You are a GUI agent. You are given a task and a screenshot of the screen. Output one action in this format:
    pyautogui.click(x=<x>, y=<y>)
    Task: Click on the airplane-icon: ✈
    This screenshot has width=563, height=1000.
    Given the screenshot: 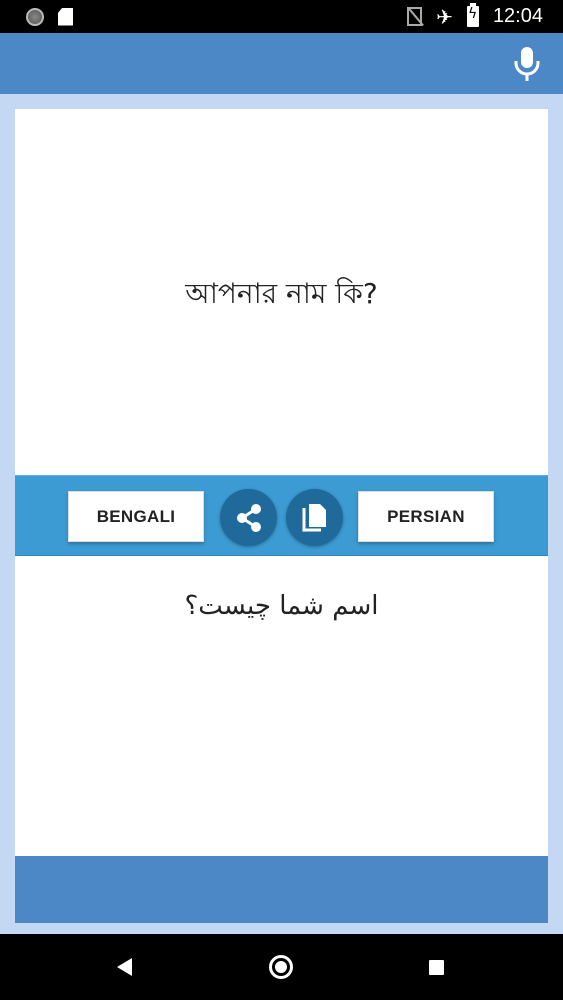 What is the action you would take?
    pyautogui.click(x=444, y=16)
    